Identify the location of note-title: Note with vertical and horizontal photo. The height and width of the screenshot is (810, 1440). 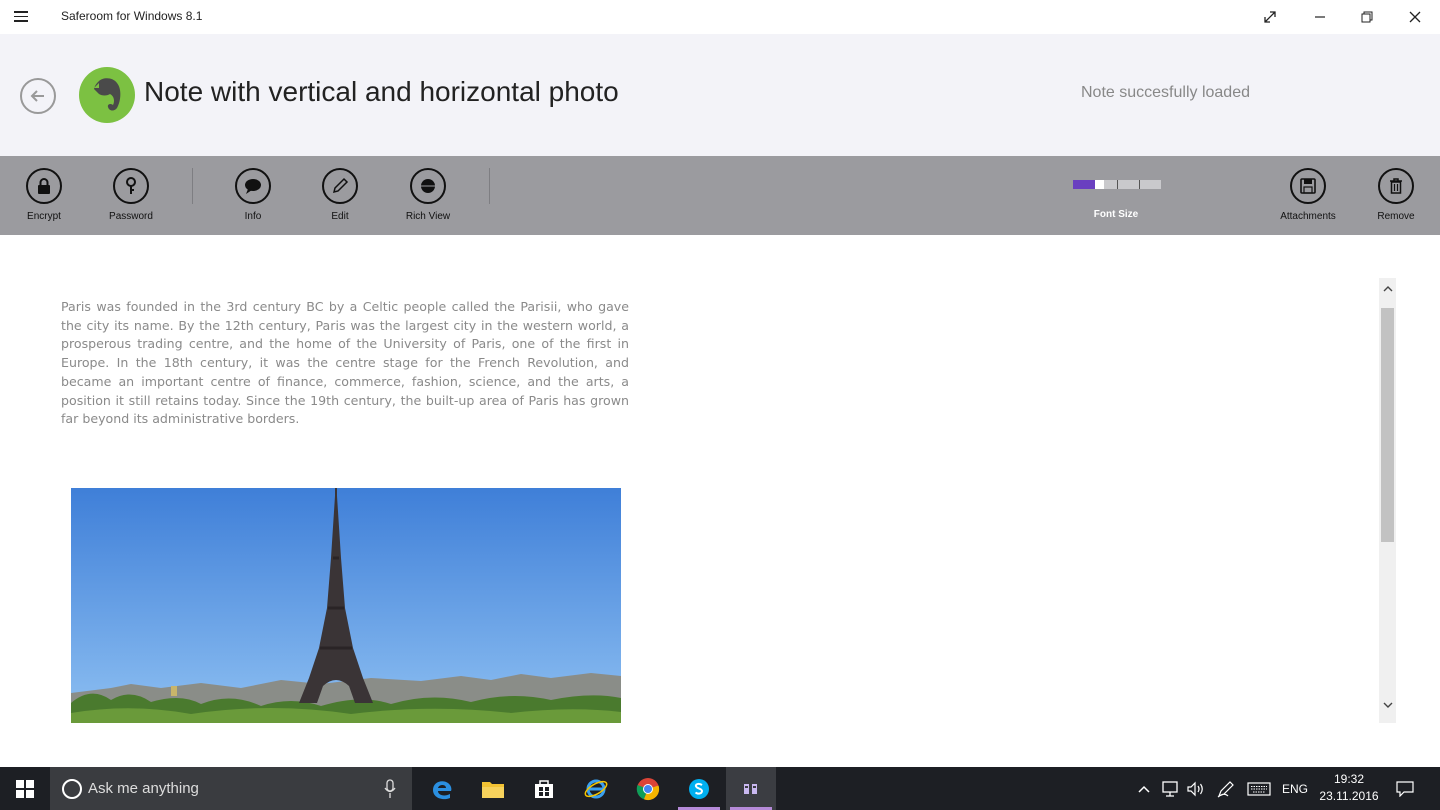
(381, 91).